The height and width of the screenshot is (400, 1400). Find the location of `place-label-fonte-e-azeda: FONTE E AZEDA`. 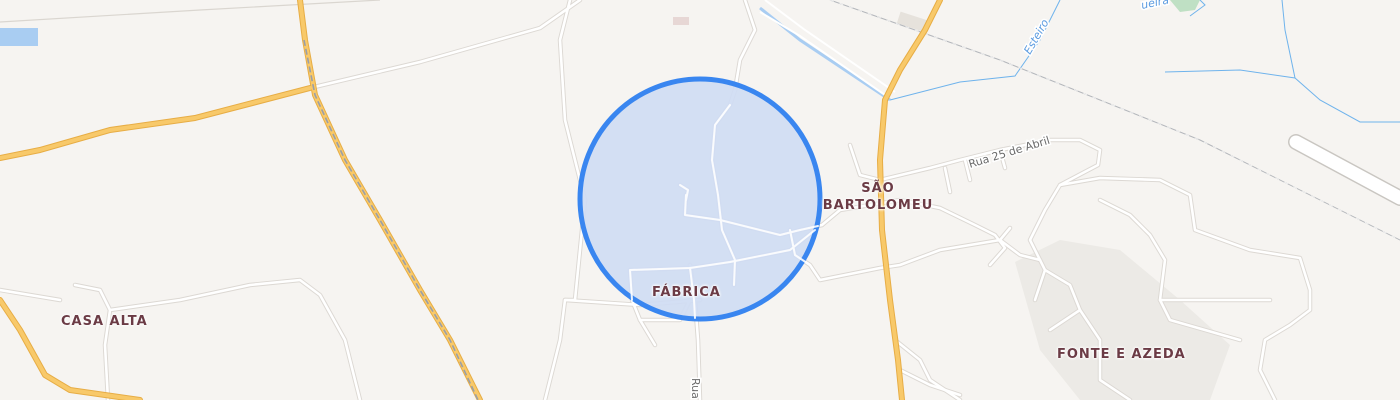

place-label-fonte-e-azeda: FONTE E AZEDA is located at coordinates (1121, 354).